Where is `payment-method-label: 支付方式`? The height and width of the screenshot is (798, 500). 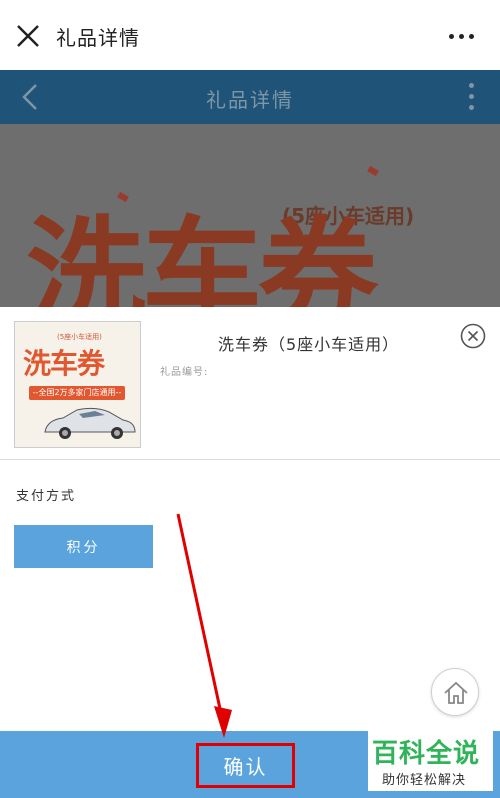
payment-method-label: 支付方式 is located at coordinates (46, 496).